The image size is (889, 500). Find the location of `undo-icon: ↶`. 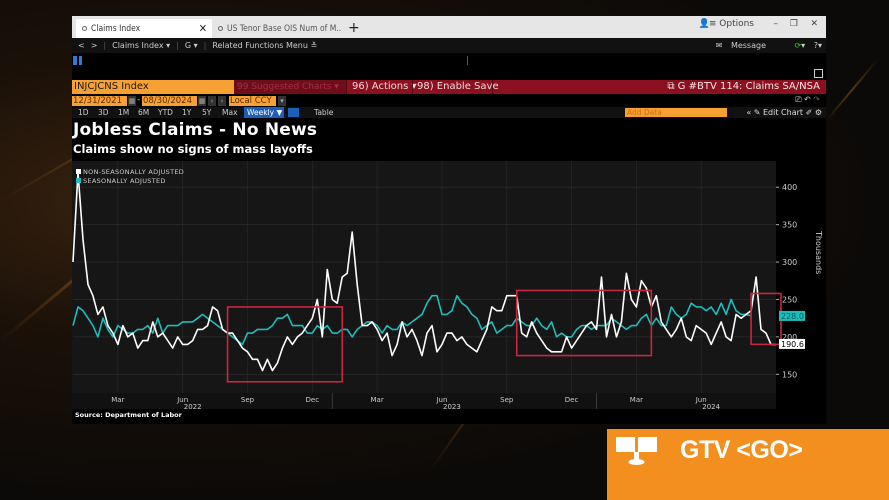

undo-icon: ↶ is located at coordinates (807, 99).